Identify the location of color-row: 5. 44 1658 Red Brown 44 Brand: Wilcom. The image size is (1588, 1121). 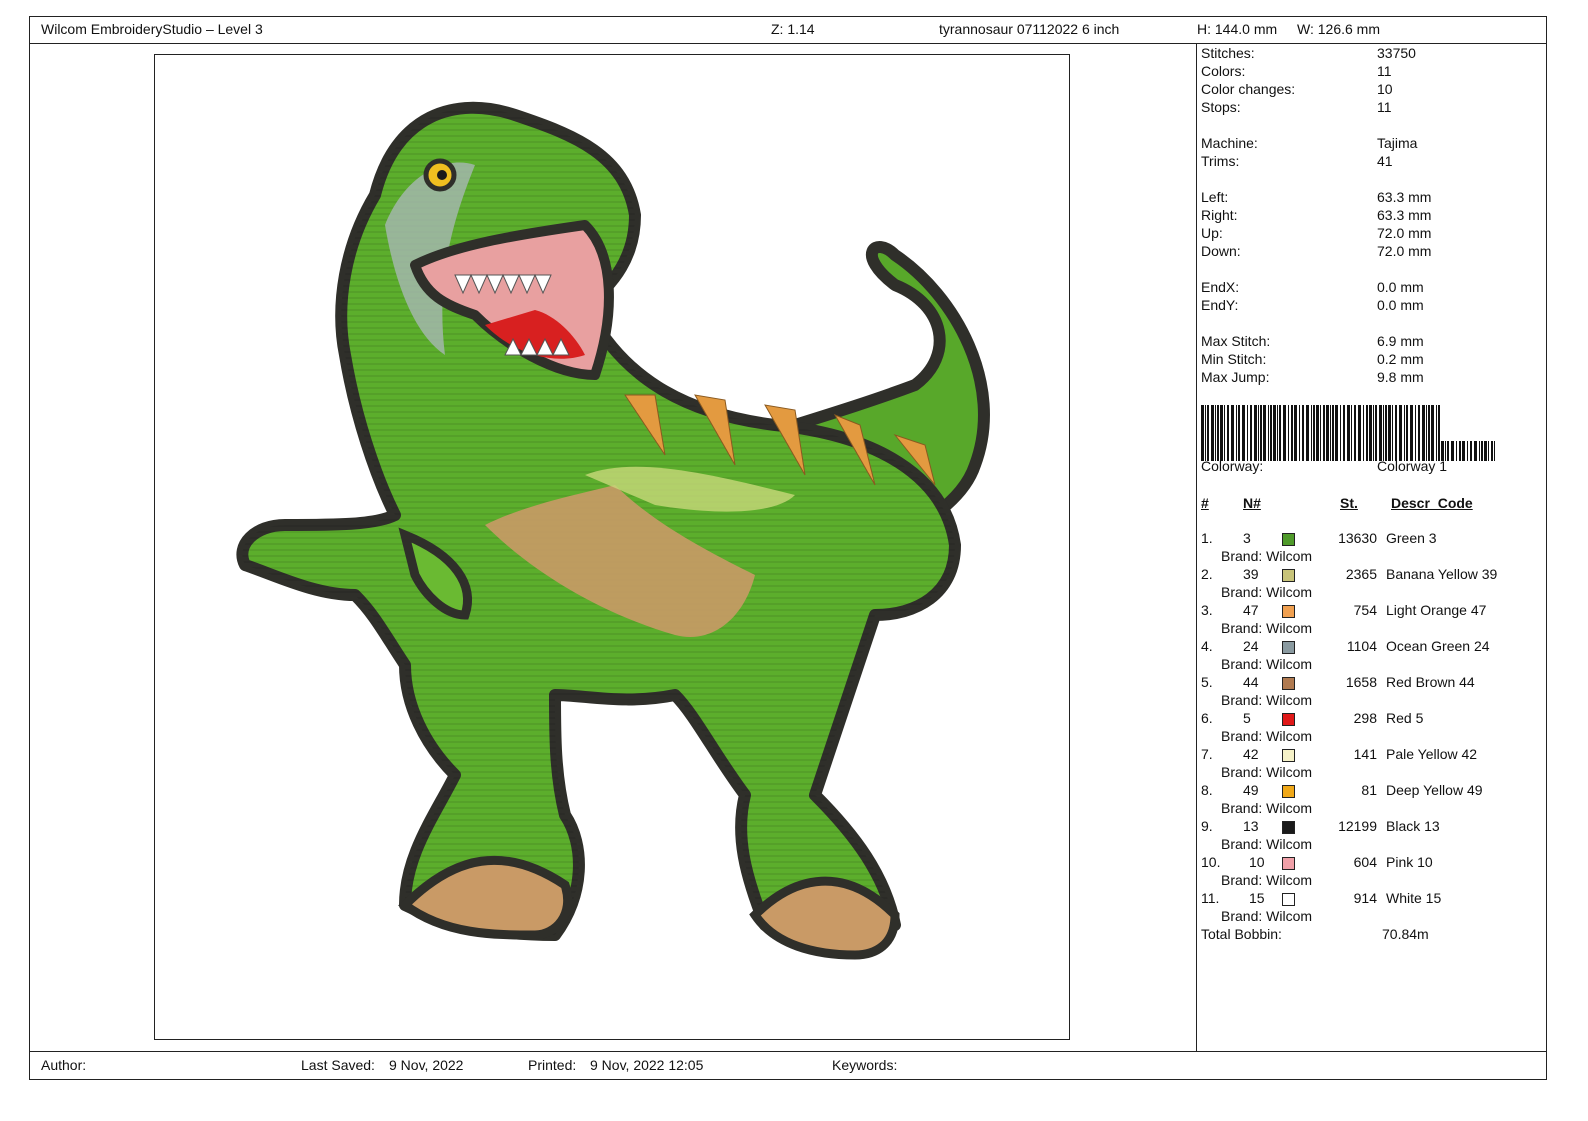
(1371, 692).